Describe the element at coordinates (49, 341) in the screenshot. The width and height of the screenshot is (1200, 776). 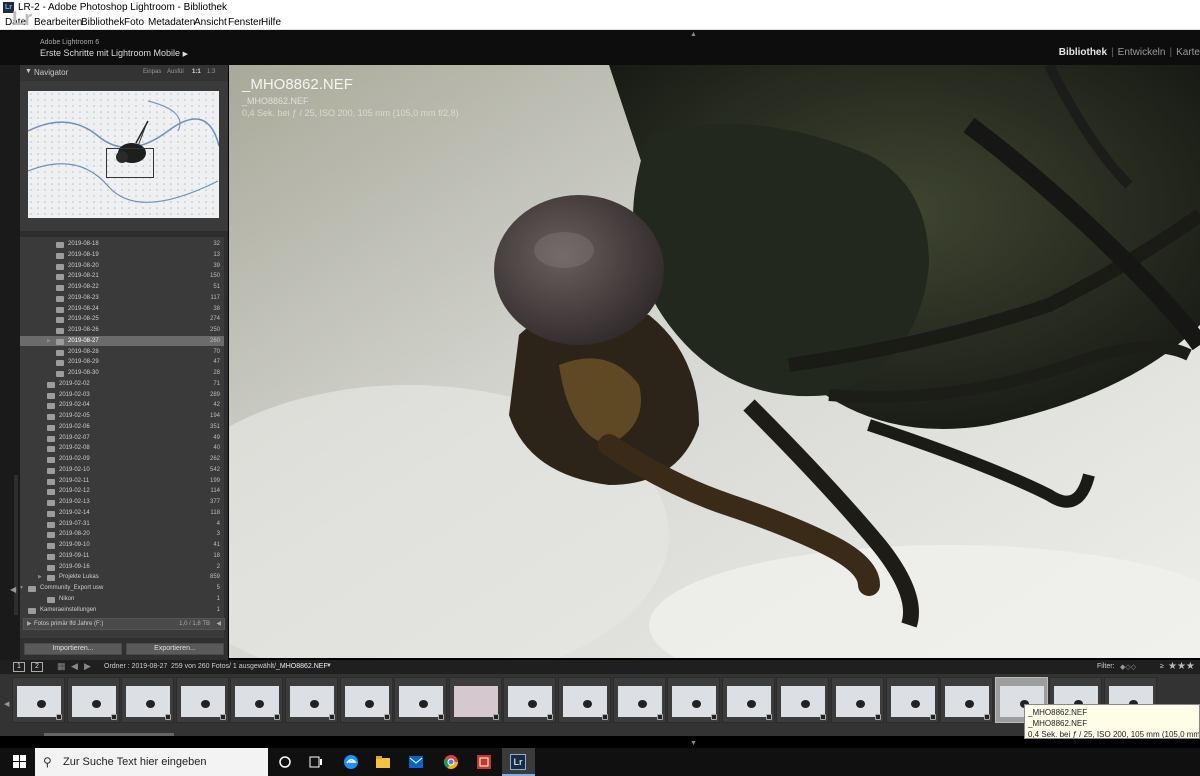
I see `folder-disclosure-icon: ▶` at that location.